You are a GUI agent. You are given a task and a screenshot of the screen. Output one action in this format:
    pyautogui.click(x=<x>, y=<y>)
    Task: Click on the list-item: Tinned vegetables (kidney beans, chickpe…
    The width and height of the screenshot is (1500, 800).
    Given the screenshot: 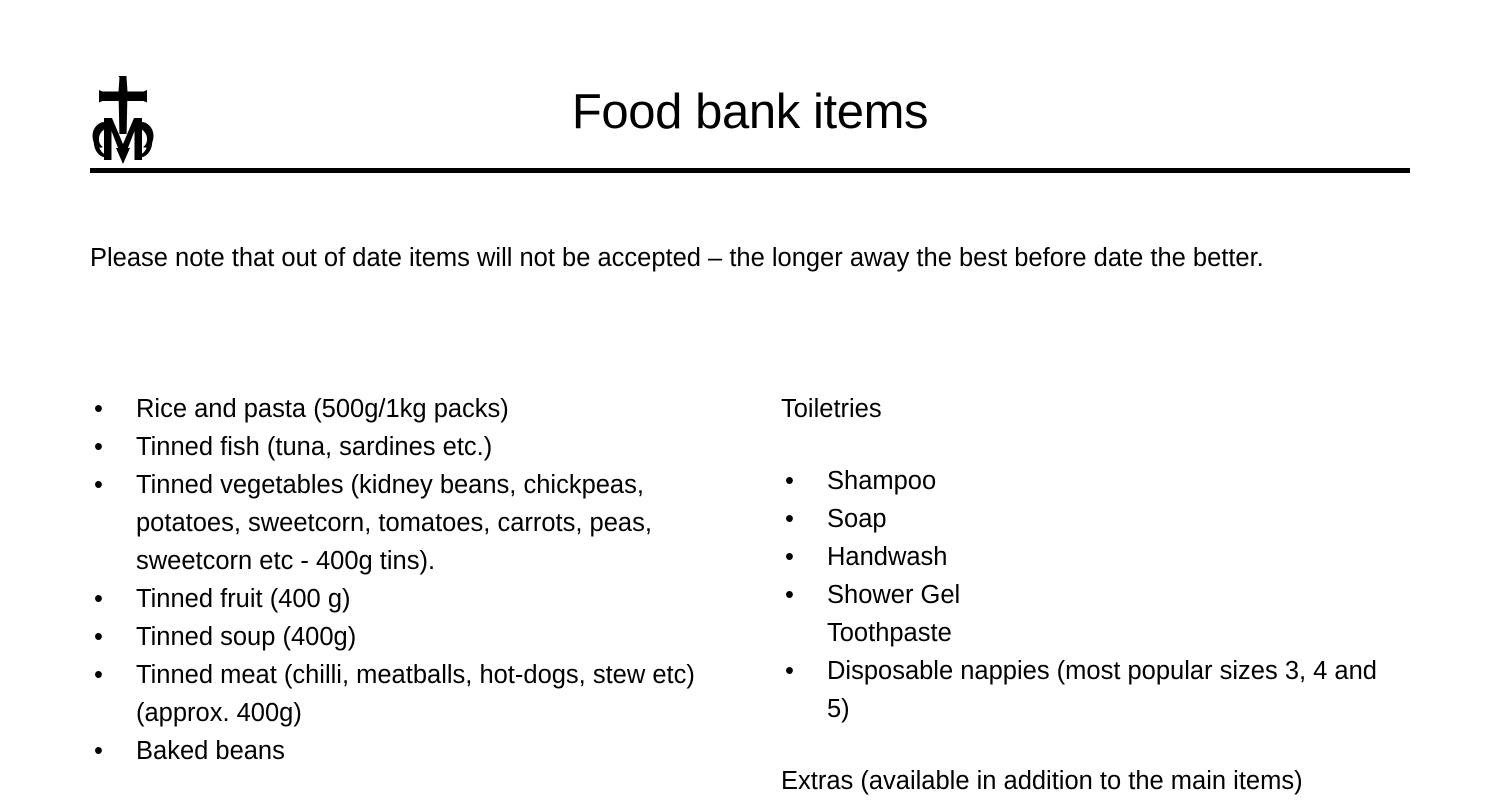 What is the action you would take?
    pyautogui.click(x=400, y=523)
    